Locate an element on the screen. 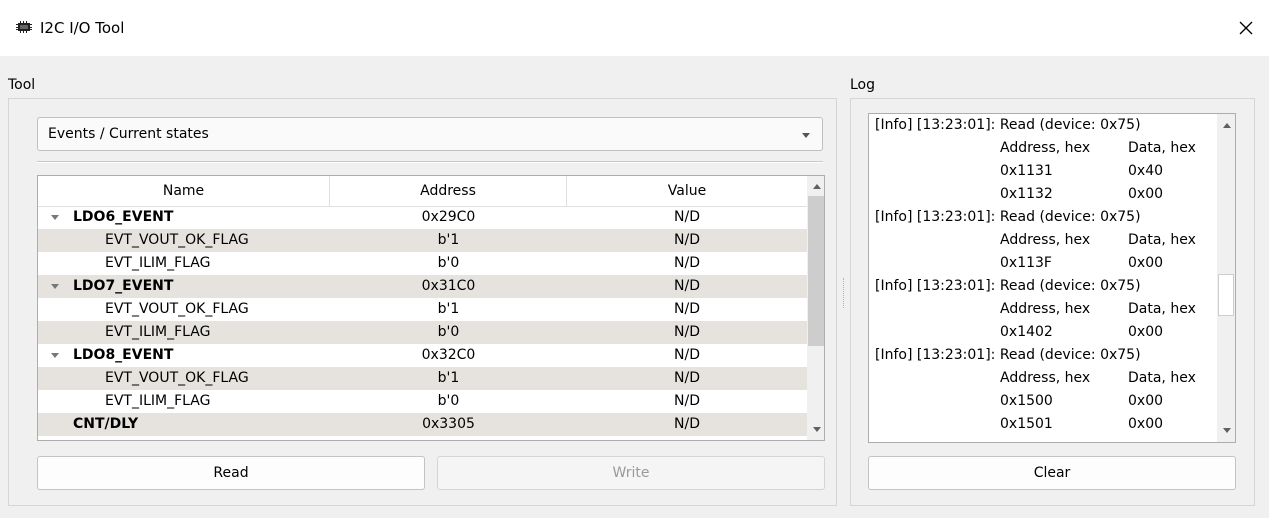  clear-button: Clear is located at coordinates (1052, 473).